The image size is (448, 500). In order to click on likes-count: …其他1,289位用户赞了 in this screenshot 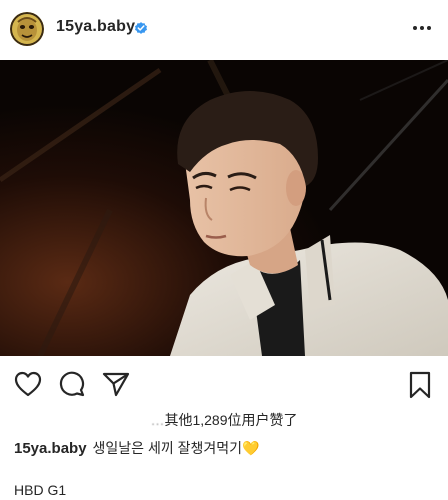, I will do `click(224, 421)`.